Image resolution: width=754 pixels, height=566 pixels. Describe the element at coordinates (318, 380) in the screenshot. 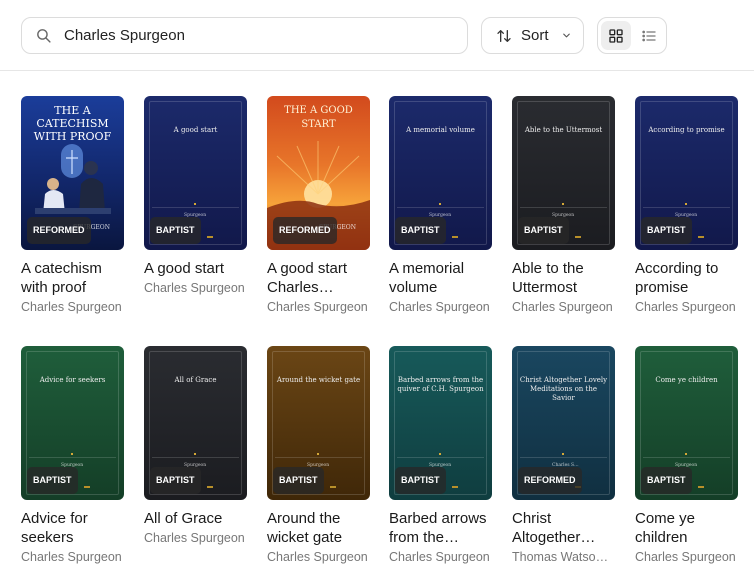

I see `cover-title: Around the wicket gate` at that location.